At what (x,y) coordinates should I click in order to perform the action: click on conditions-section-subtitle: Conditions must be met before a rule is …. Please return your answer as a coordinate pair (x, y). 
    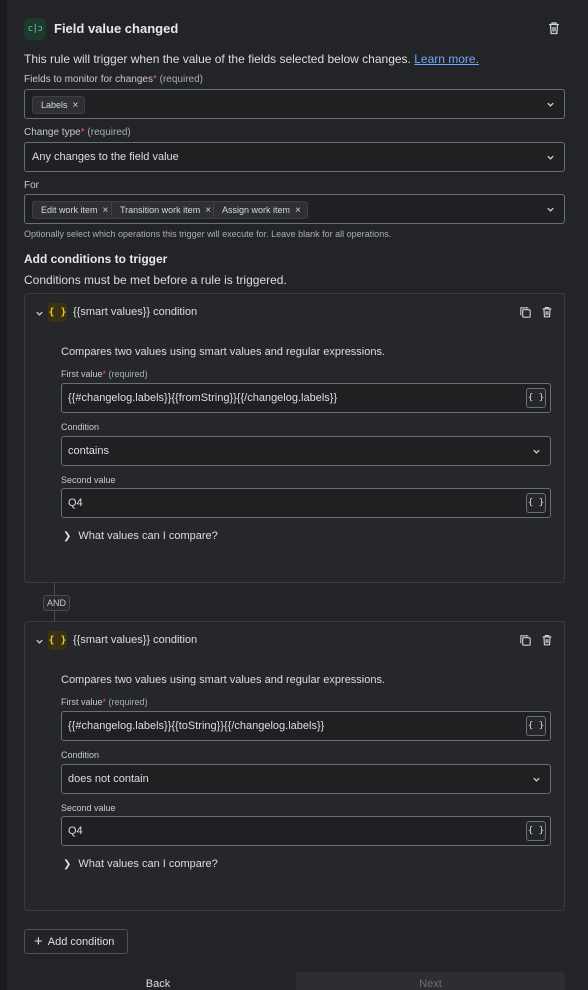
    Looking at the image, I should click on (155, 280).